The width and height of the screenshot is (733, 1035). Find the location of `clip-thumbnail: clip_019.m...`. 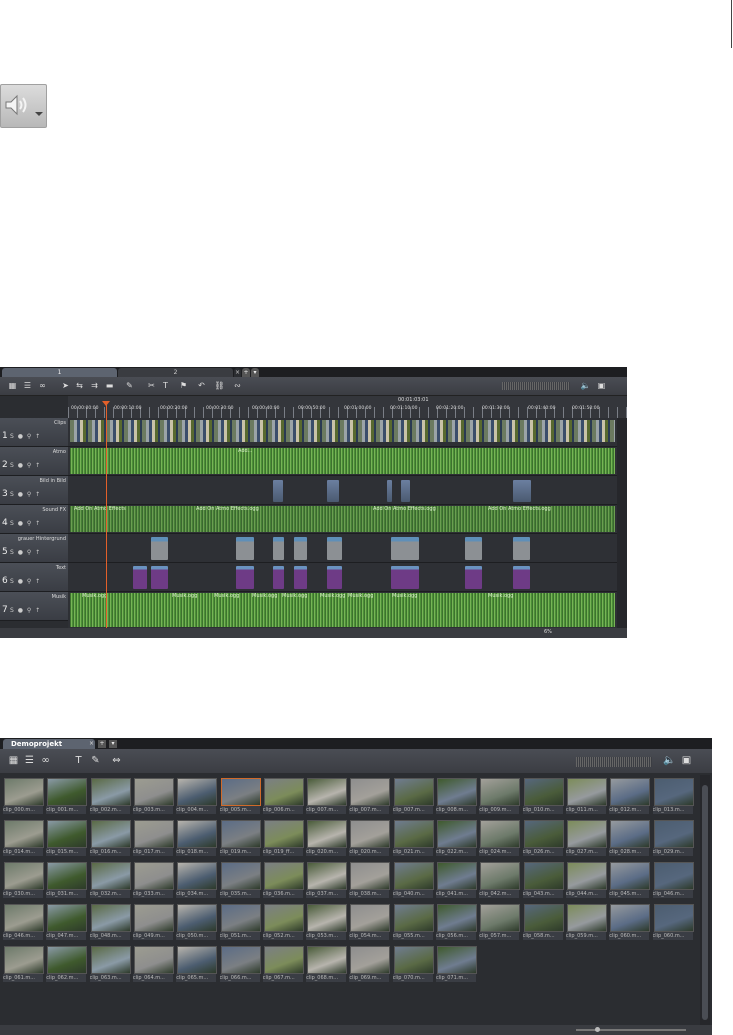

clip-thumbnail: clip_019.m... is located at coordinates (240, 838).